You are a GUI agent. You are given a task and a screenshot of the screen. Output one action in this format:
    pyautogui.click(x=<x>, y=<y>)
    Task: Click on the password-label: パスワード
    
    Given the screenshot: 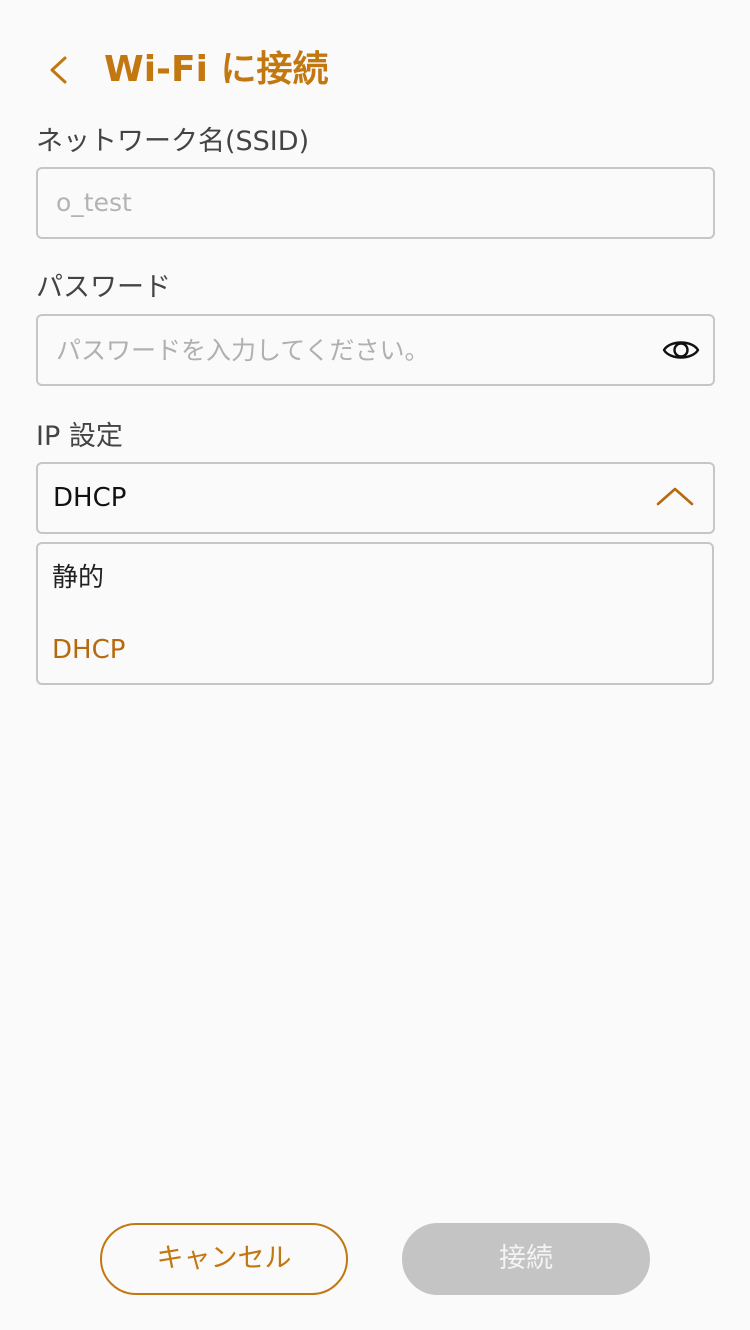 What is the action you would take?
    pyautogui.click(x=103, y=287)
    